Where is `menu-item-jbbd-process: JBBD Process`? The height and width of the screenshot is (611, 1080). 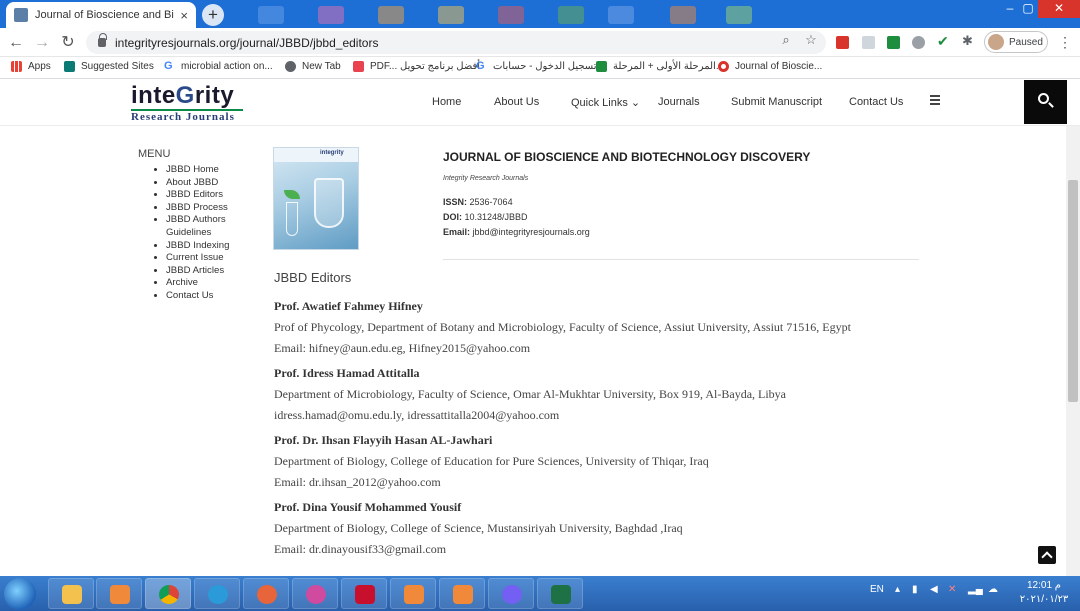
menu-item-jbbd-process: JBBD Process is located at coordinates (207, 208).